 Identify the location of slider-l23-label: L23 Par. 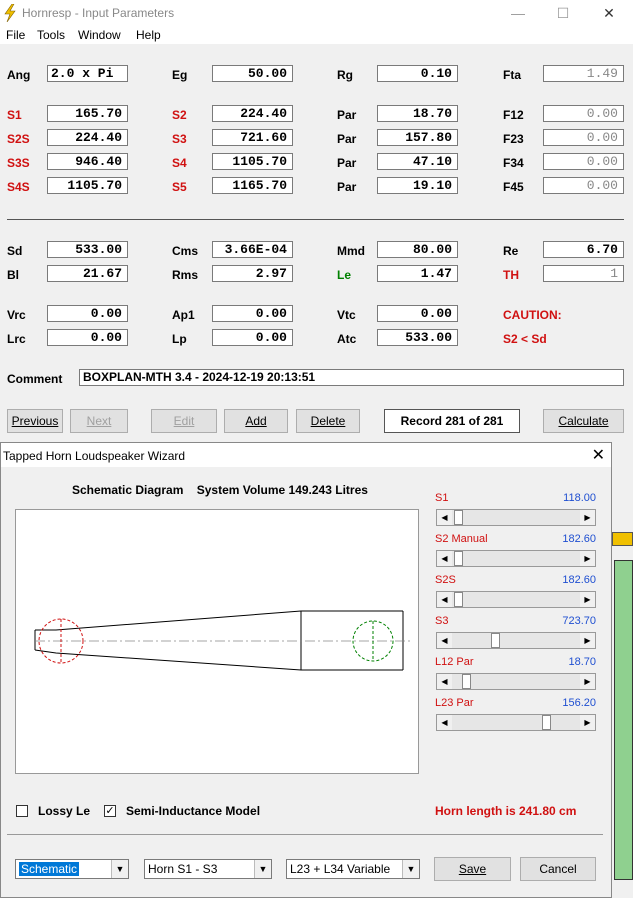
(454, 703).